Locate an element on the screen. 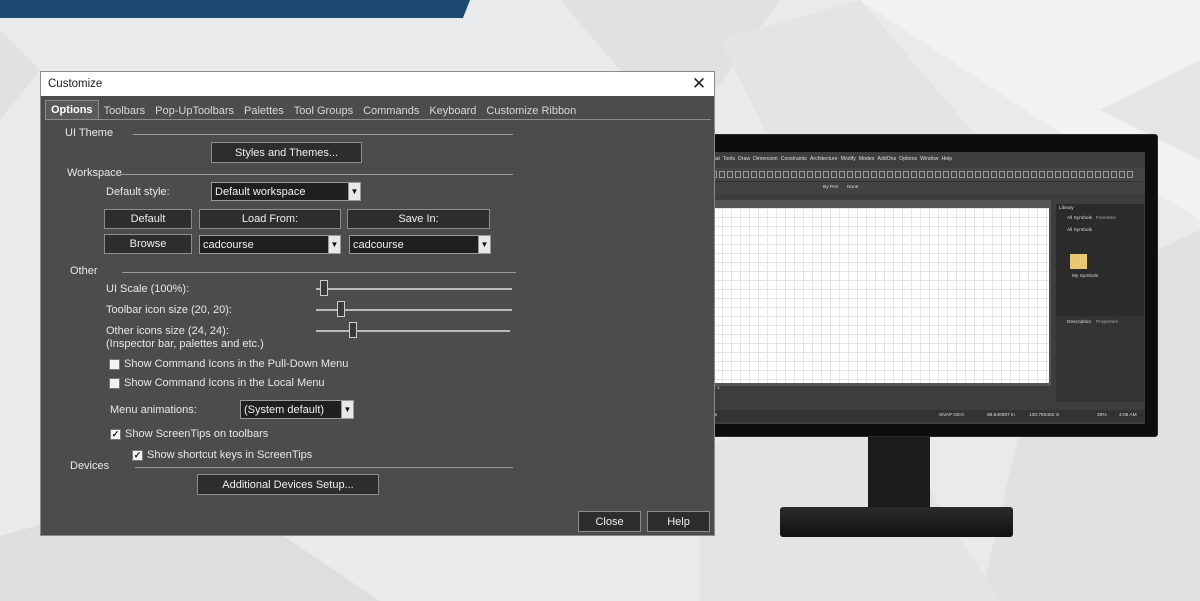 The height and width of the screenshot is (601, 1200). help-button: Help is located at coordinates (678, 521).